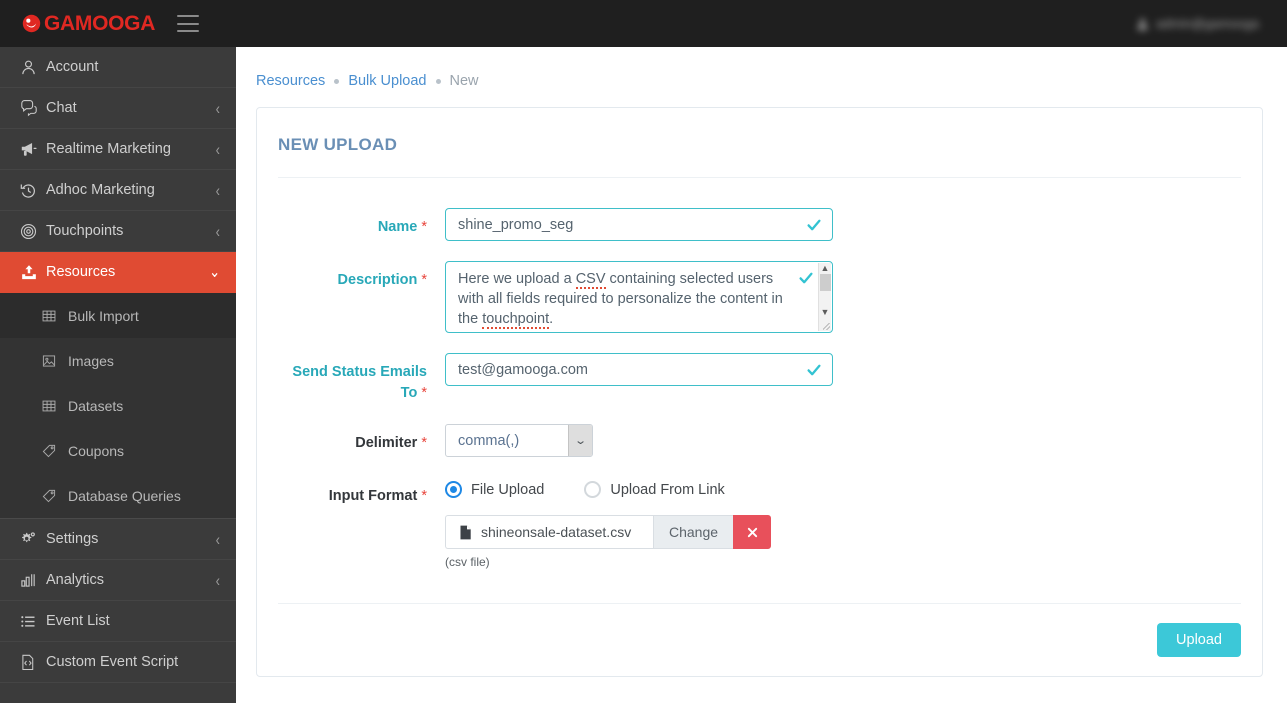 This screenshot has height=703, width=1287. What do you see at coordinates (188, 23) in the screenshot?
I see `hamburger-menu-icon` at bounding box center [188, 23].